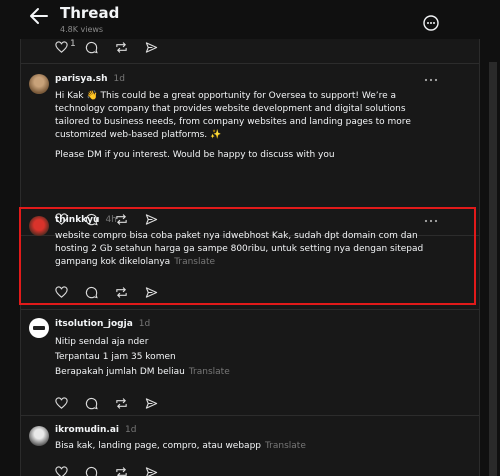 The height and width of the screenshot is (476, 500). What do you see at coordinates (73, 44) in the screenshot?
I see `like-count: 1` at bounding box center [73, 44].